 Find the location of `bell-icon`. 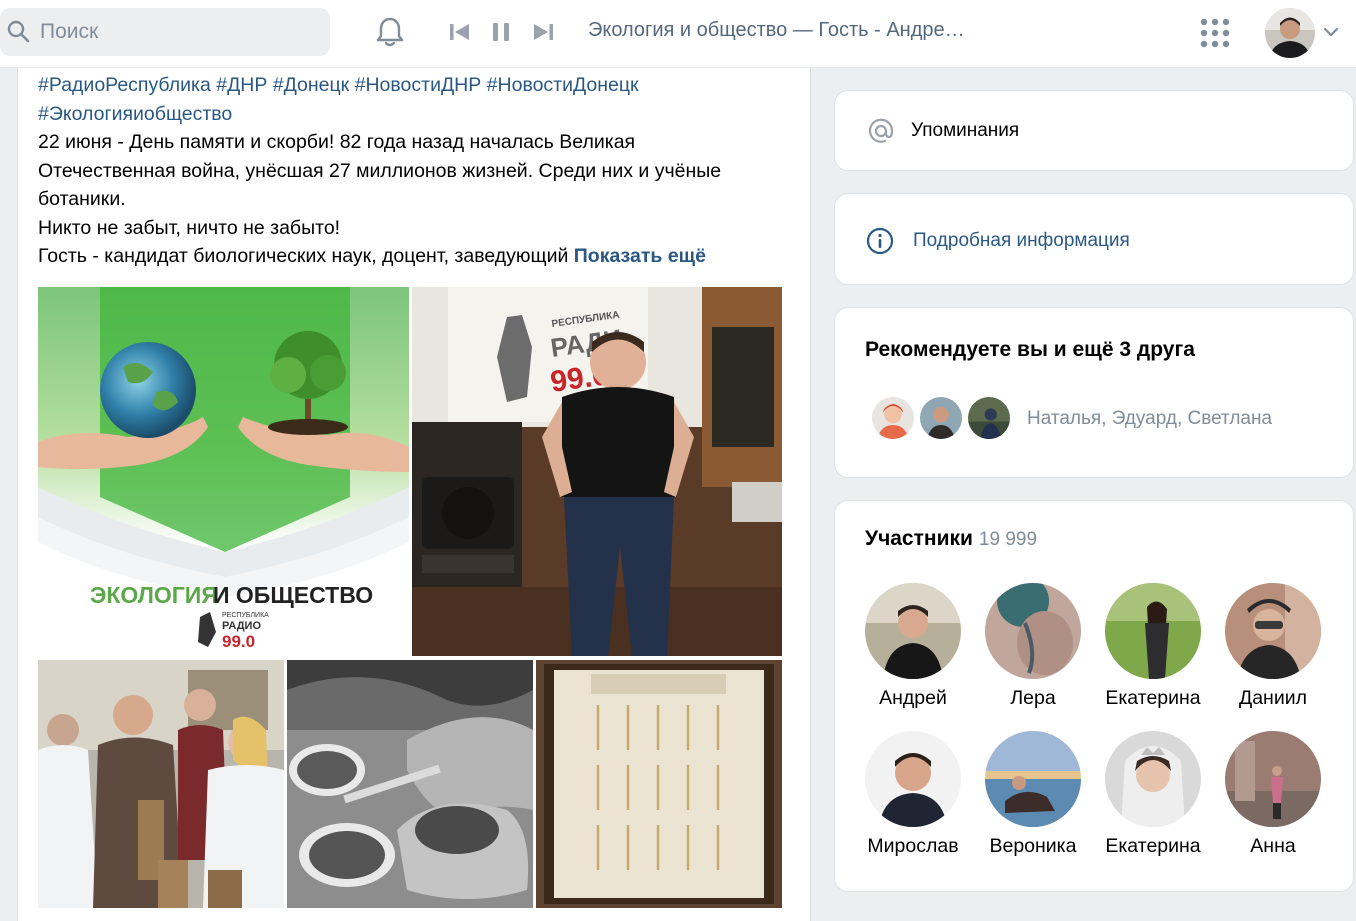

bell-icon is located at coordinates (390, 32).